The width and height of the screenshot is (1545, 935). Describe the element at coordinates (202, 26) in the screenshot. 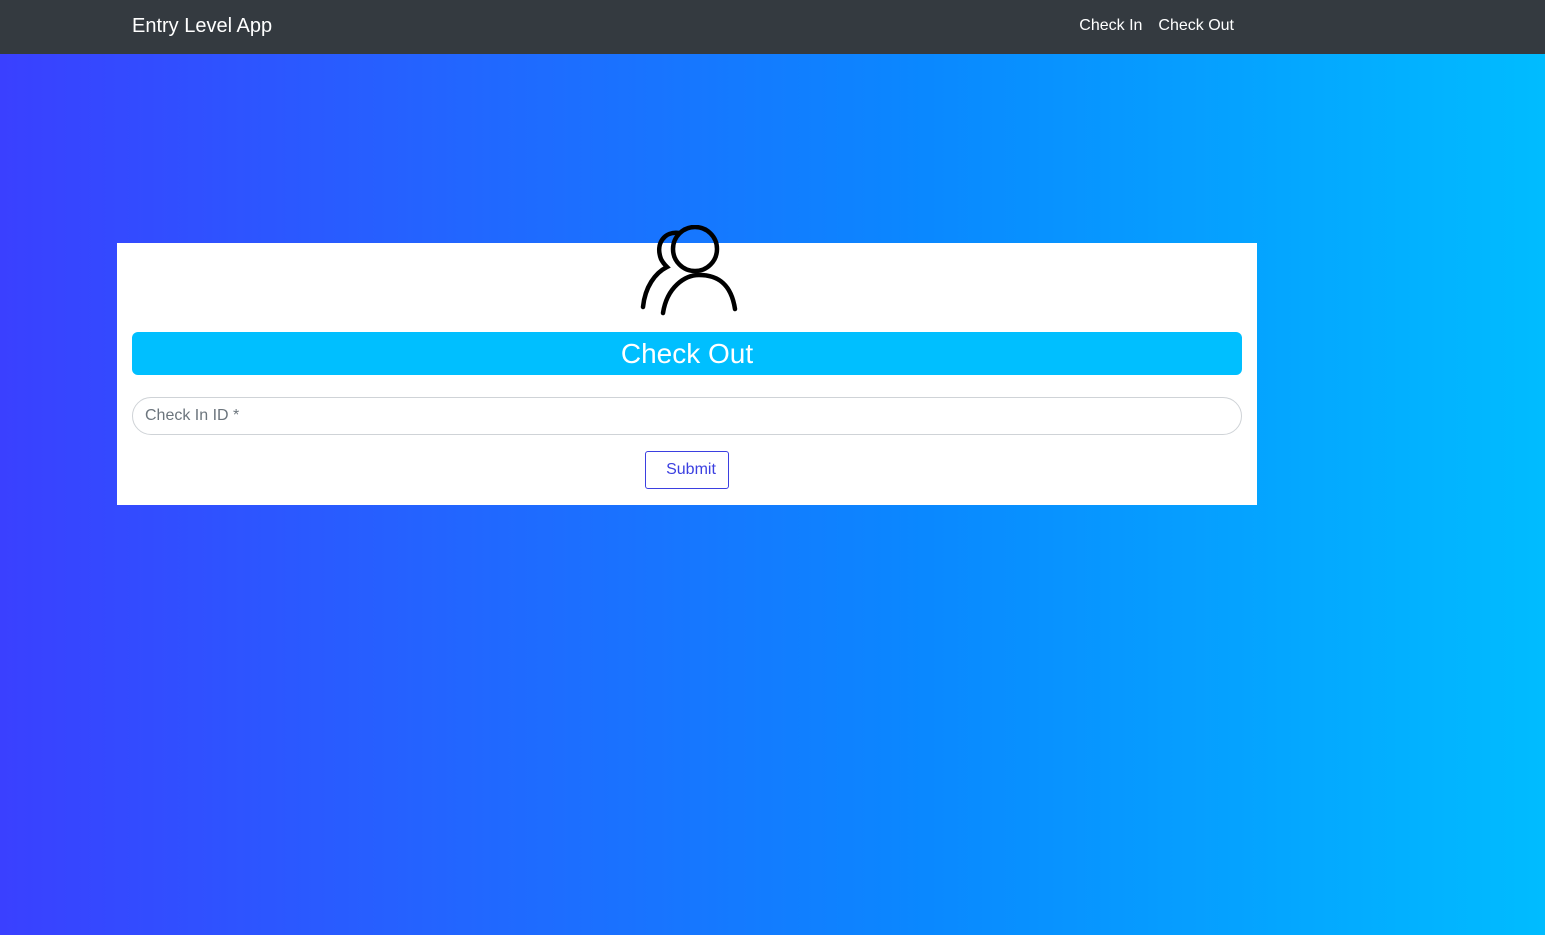

I see `brand-link: Entry Level App` at that location.